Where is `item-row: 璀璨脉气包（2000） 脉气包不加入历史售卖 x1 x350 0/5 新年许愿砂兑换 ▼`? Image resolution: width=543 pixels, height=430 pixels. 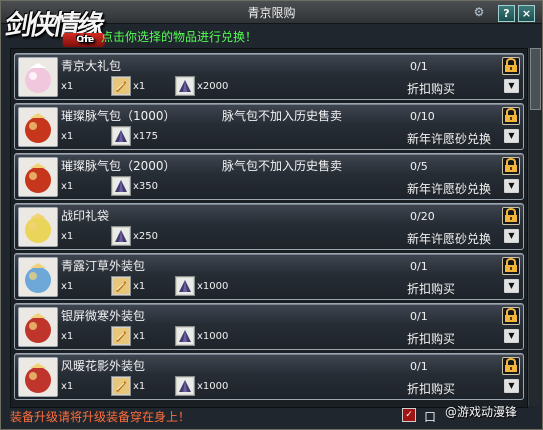
item-row: 璀璨脉气包（2000） 脉气包不加入历史售卖 x1 x350 0/5 新年许愿砂兑换 ▼ is located at coordinates (269, 176).